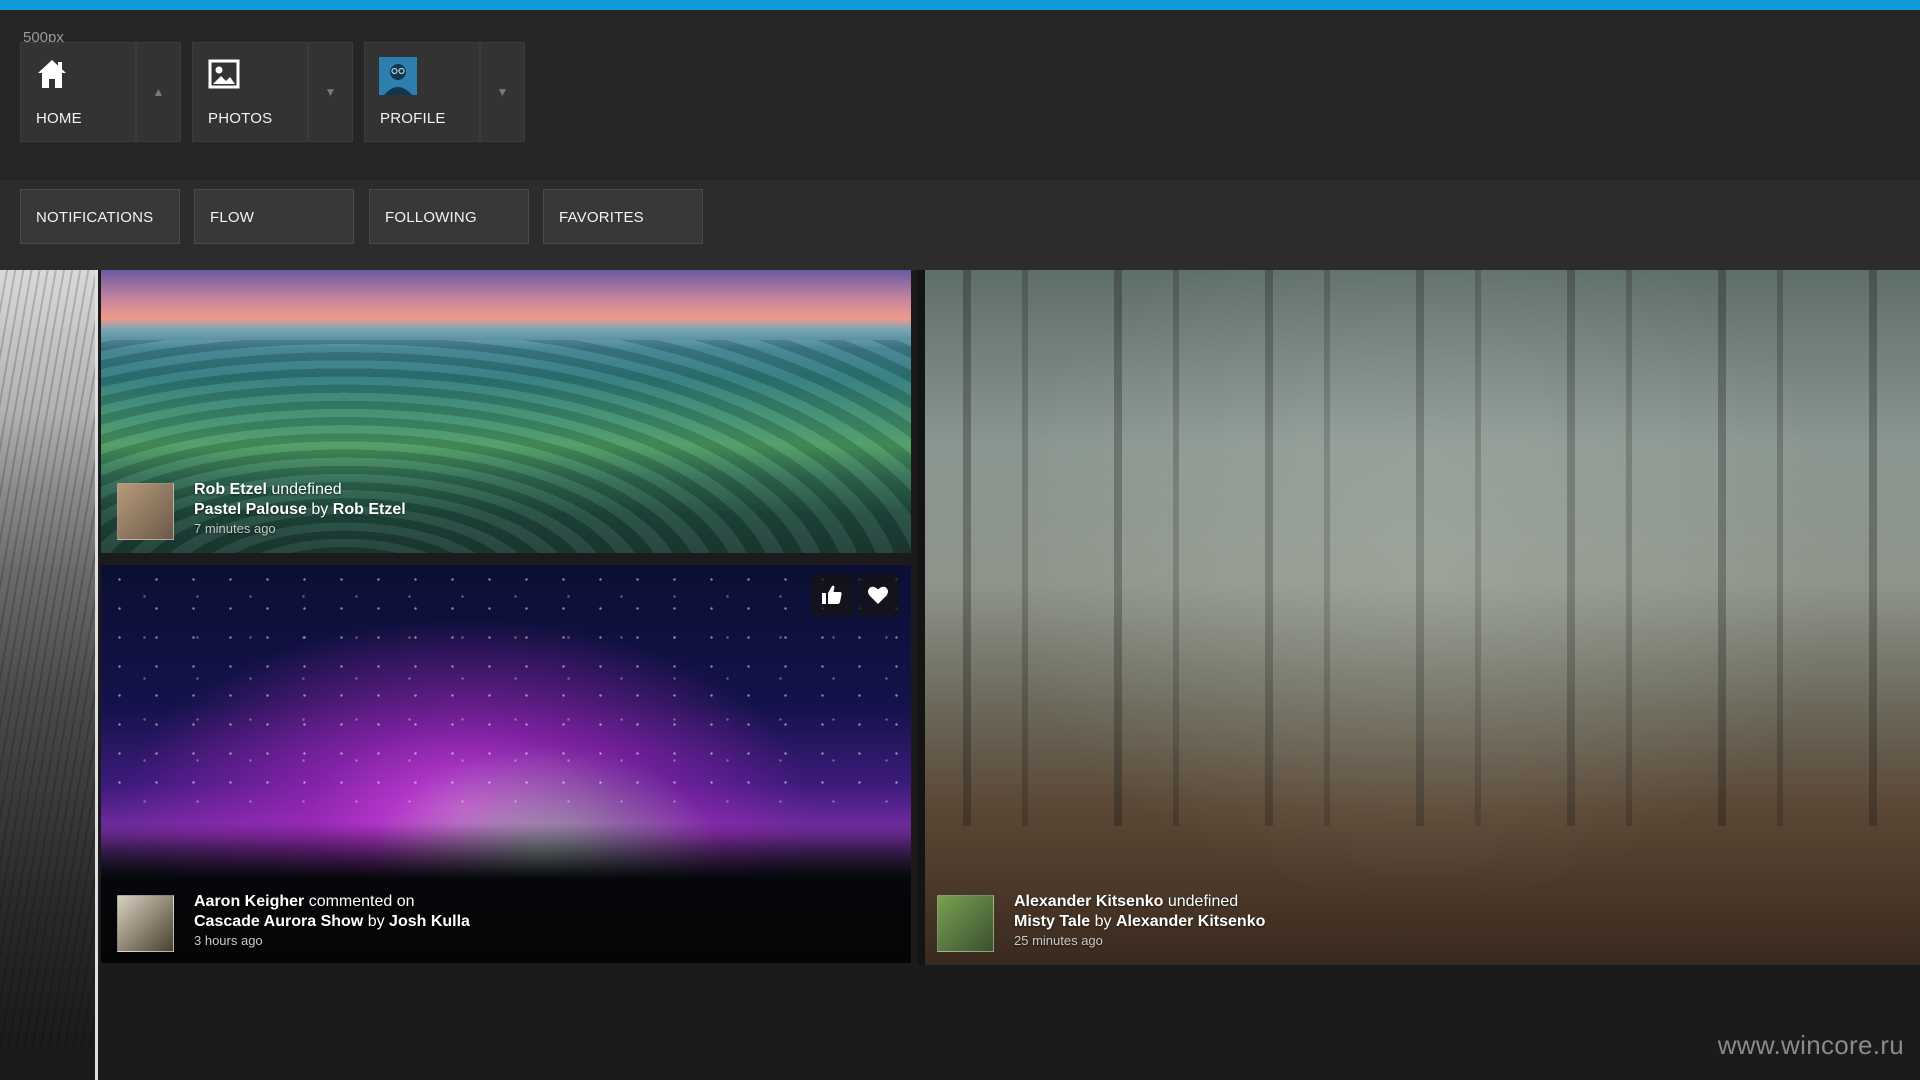  Describe the element at coordinates (921, 617) in the screenshot. I see `column-divider` at that location.